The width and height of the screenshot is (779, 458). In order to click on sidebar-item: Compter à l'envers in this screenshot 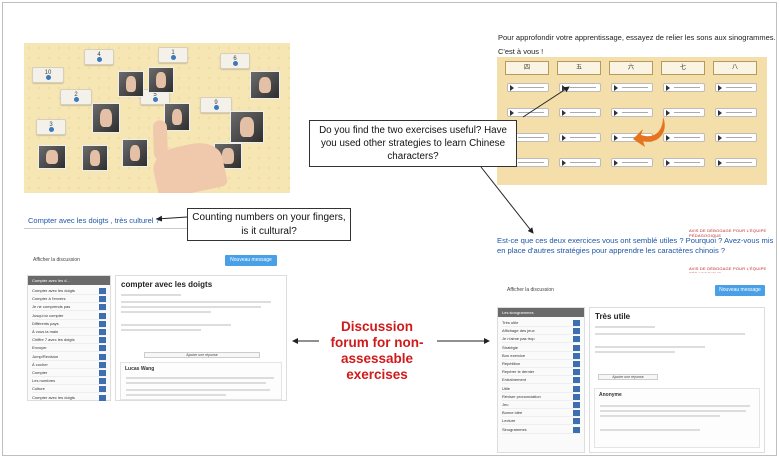, I will do `click(69, 300)`.